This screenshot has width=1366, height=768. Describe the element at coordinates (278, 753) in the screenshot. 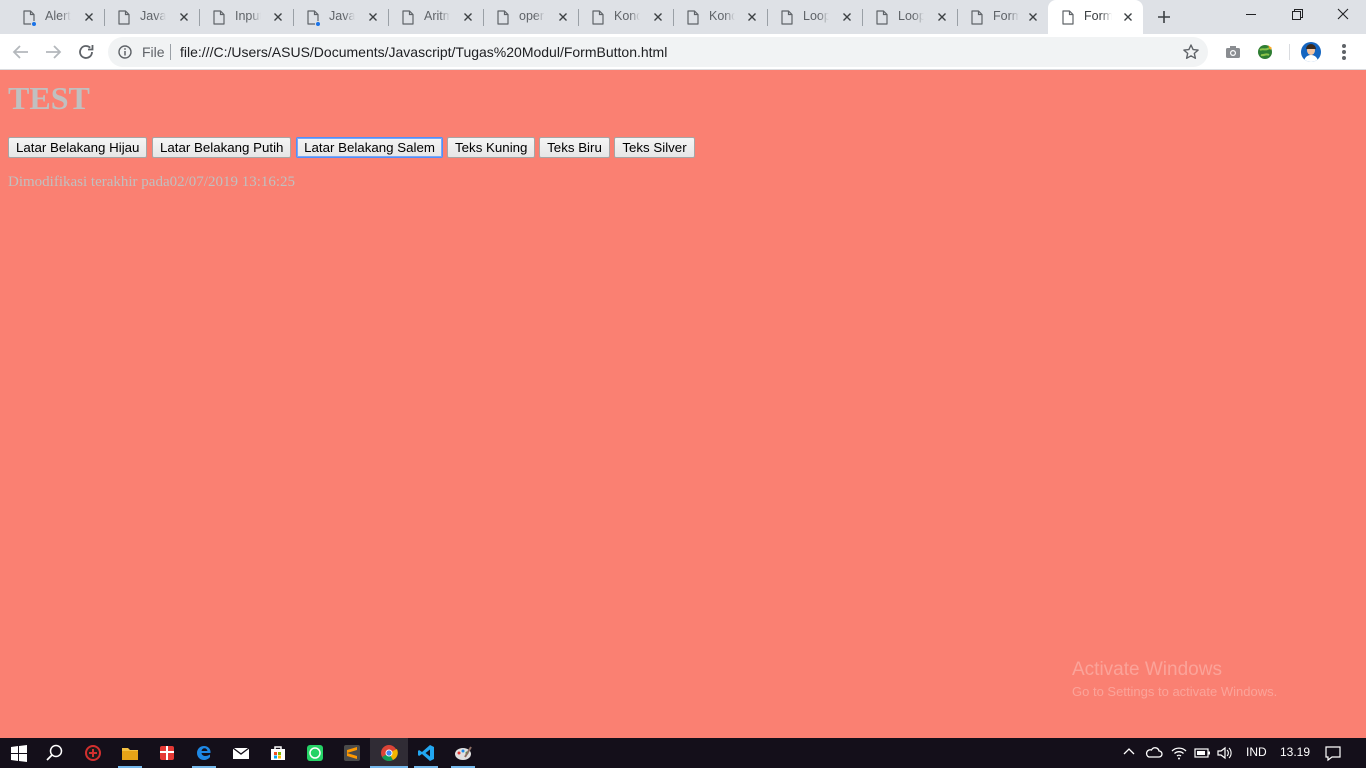

I see `store-icon` at that location.